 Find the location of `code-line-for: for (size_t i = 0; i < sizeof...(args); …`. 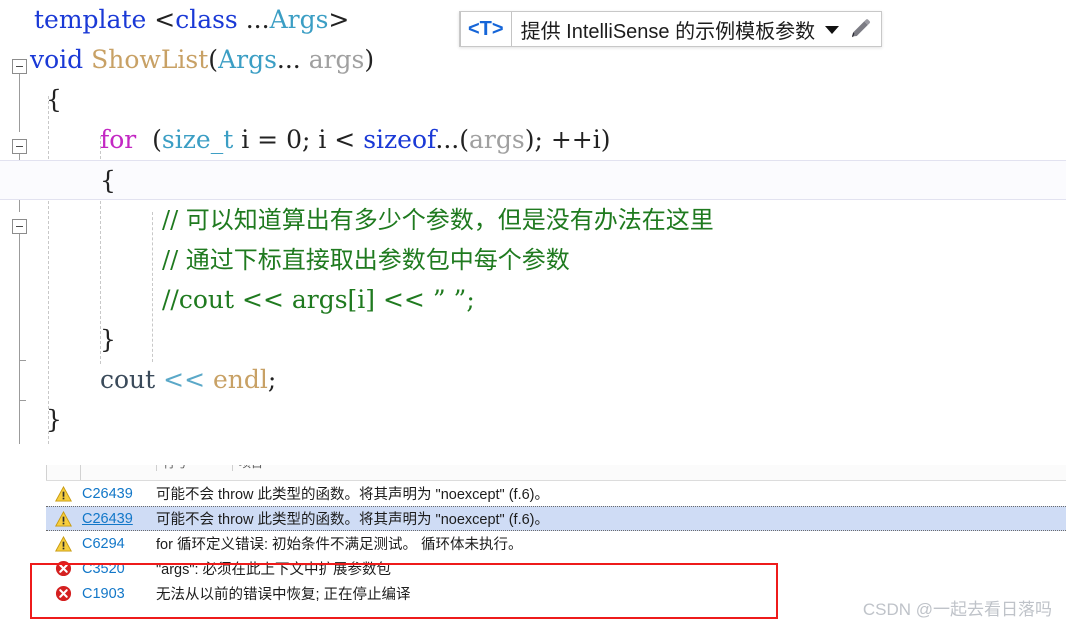

code-line-for: for (size_t i = 0; i < sizeof...(args); … is located at coordinates (355, 139).